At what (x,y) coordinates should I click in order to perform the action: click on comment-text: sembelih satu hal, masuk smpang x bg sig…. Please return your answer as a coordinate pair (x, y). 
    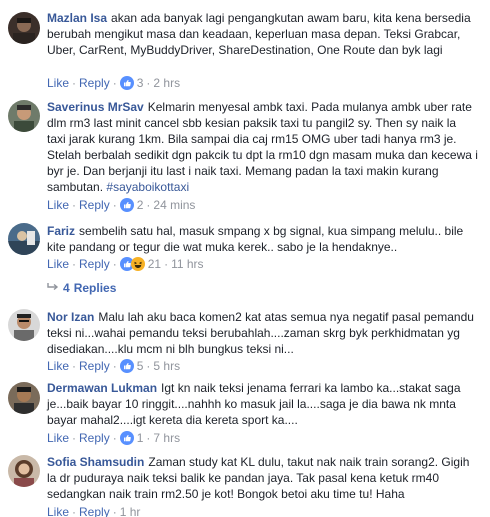
    Looking at the image, I should click on (255, 239).